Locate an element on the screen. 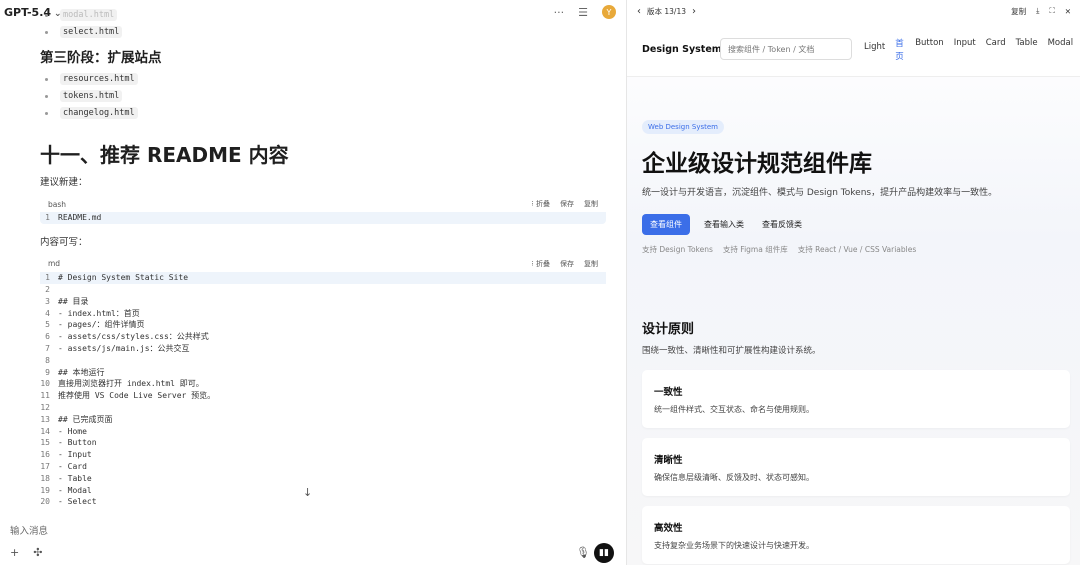  nav-link-home: 首页 is located at coordinates (900, 51).